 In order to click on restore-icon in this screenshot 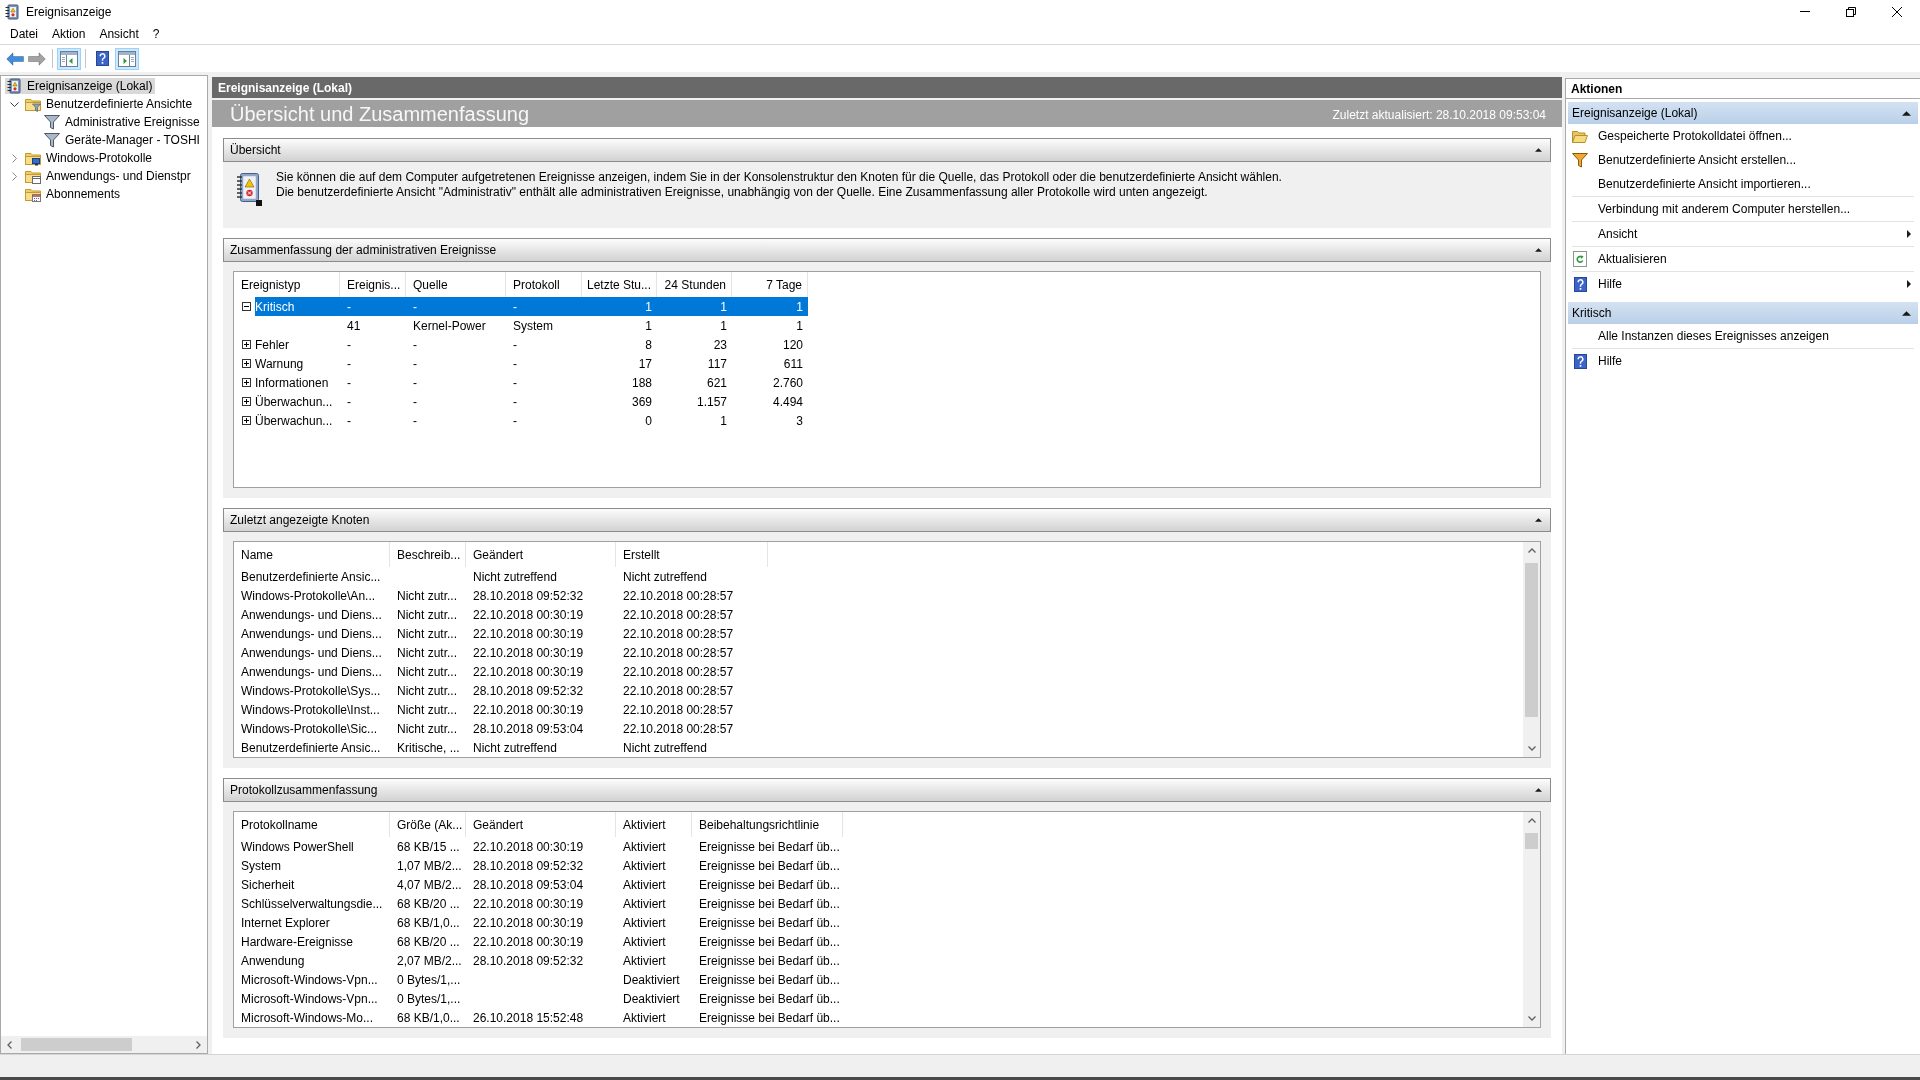, I will do `click(1851, 11)`.